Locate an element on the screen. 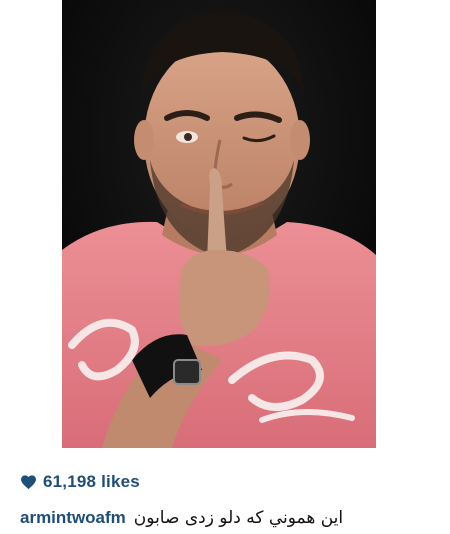  caption-text: این هموني كه دلو زدی صابون is located at coordinates (238, 518).